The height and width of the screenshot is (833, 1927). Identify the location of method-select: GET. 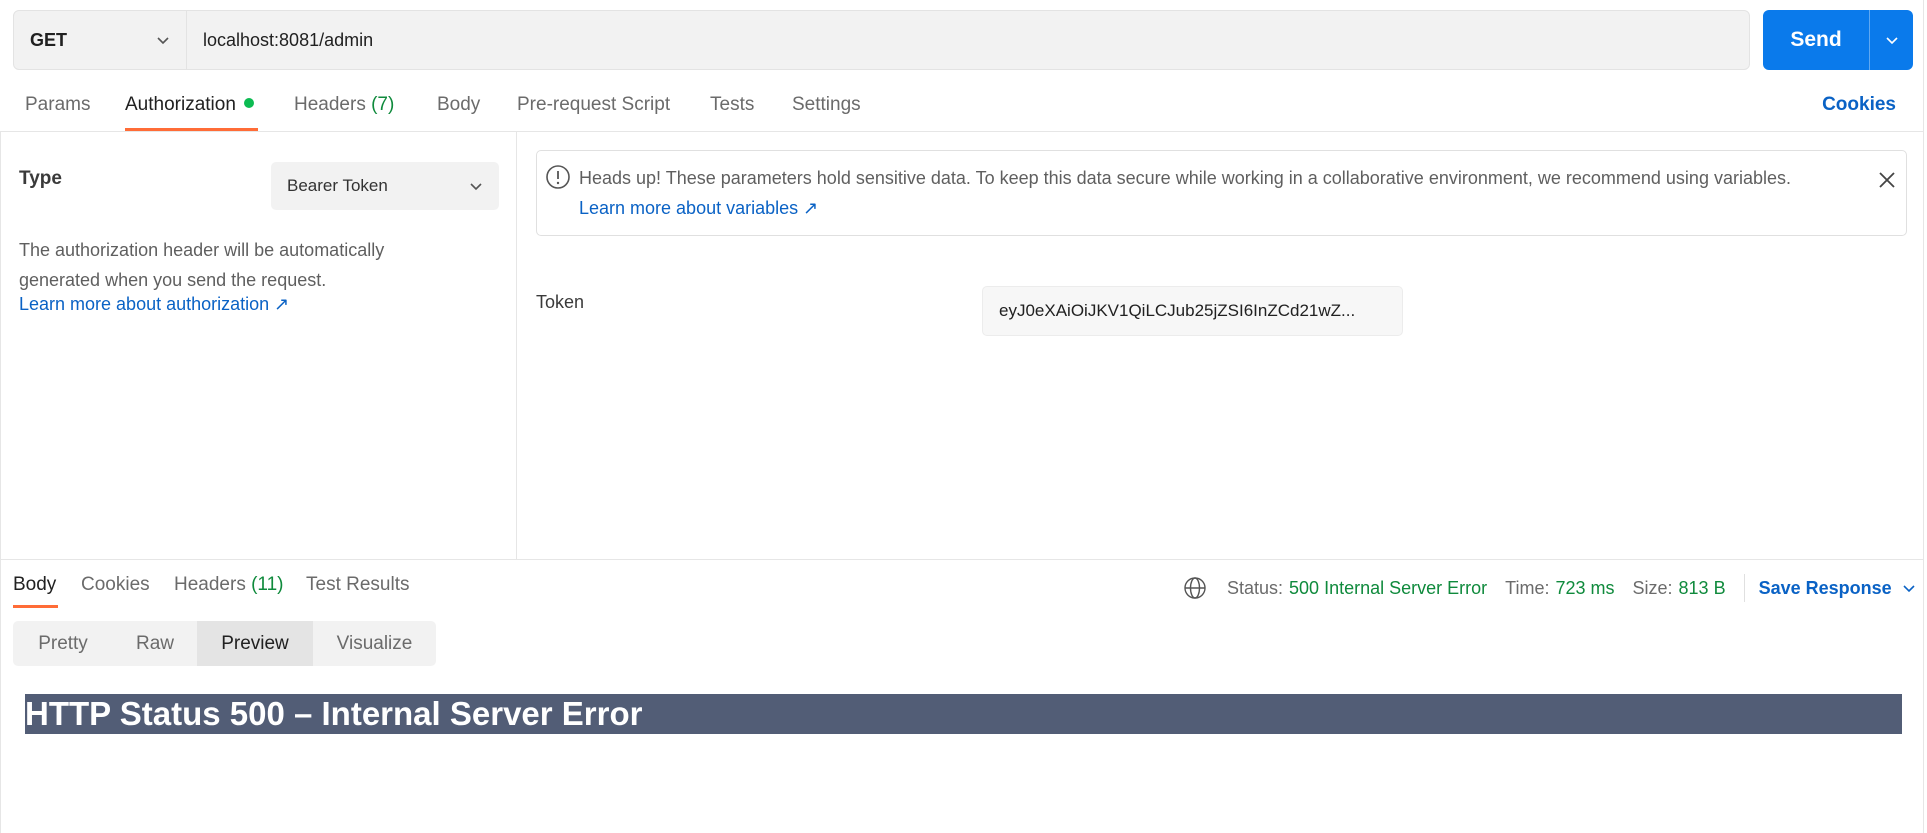
(100, 40).